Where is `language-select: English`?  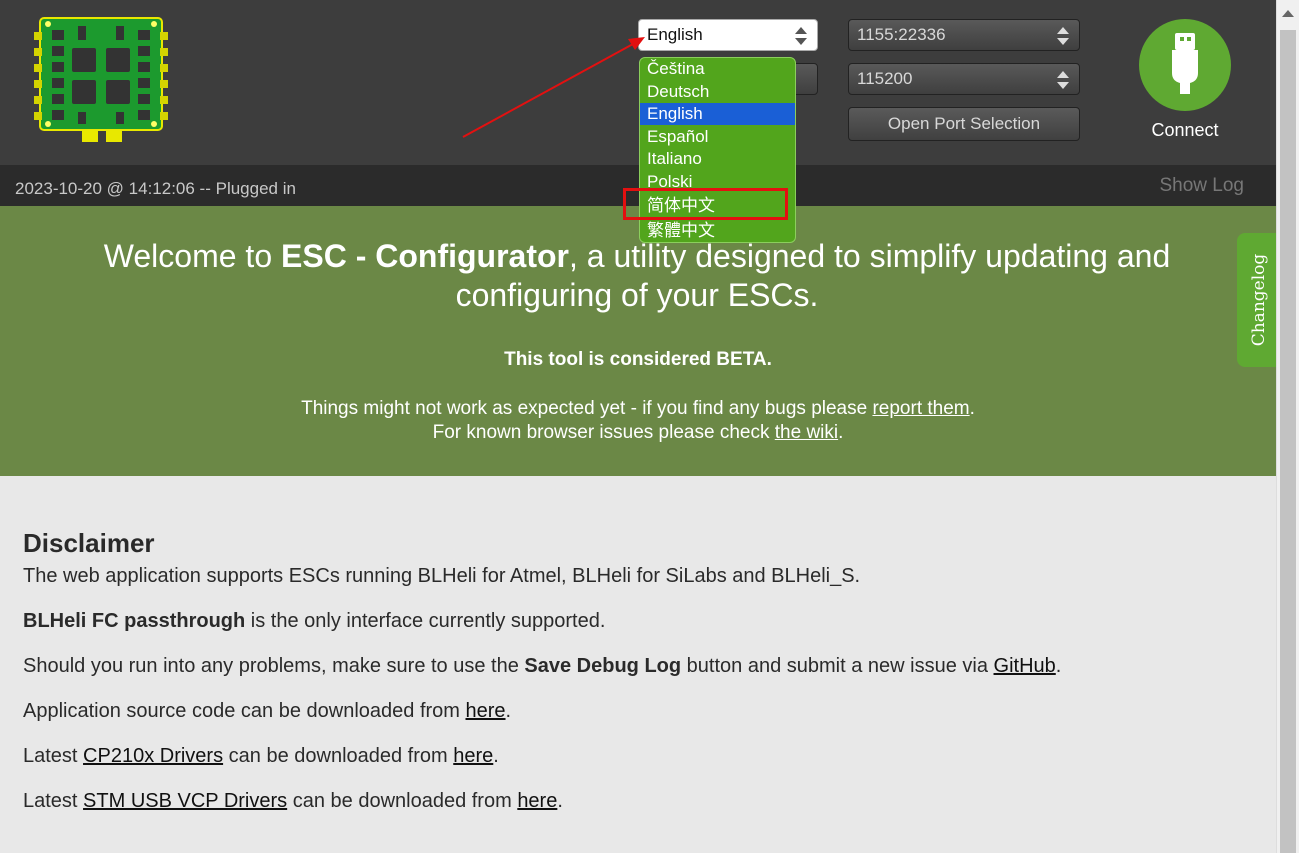 language-select: English is located at coordinates (728, 35).